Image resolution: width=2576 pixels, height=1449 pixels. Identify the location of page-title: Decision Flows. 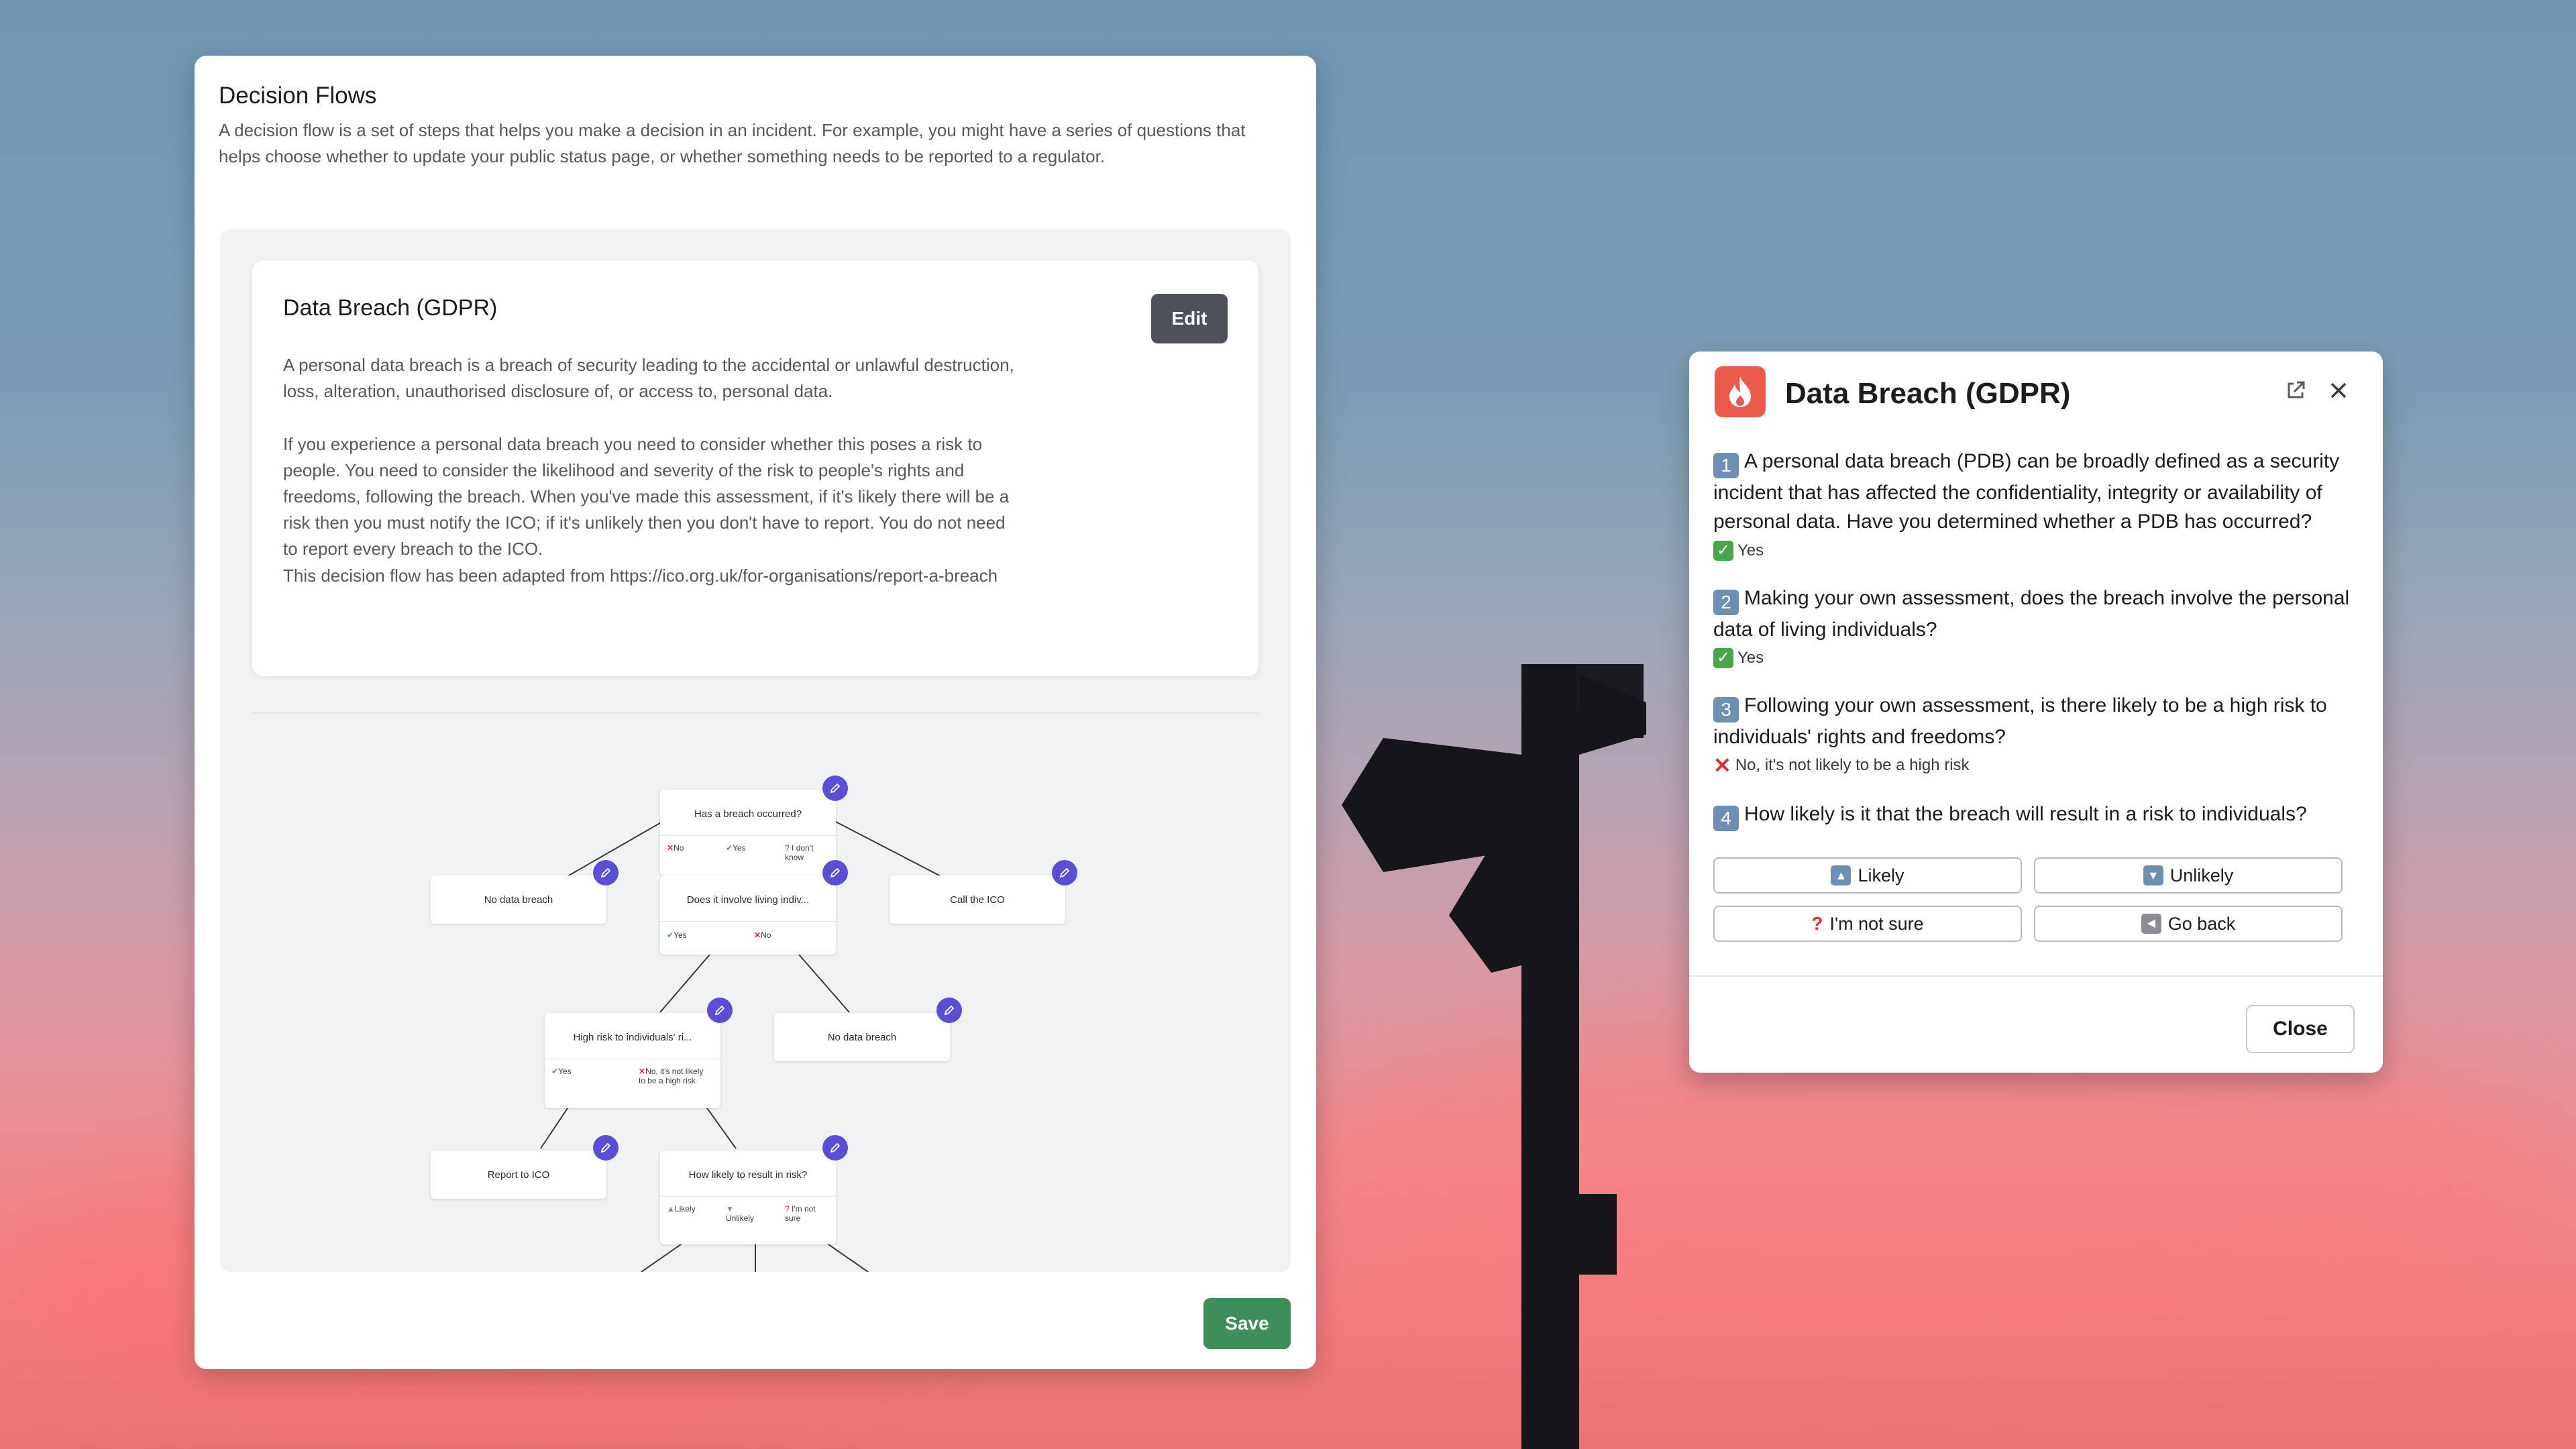
(298, 96).